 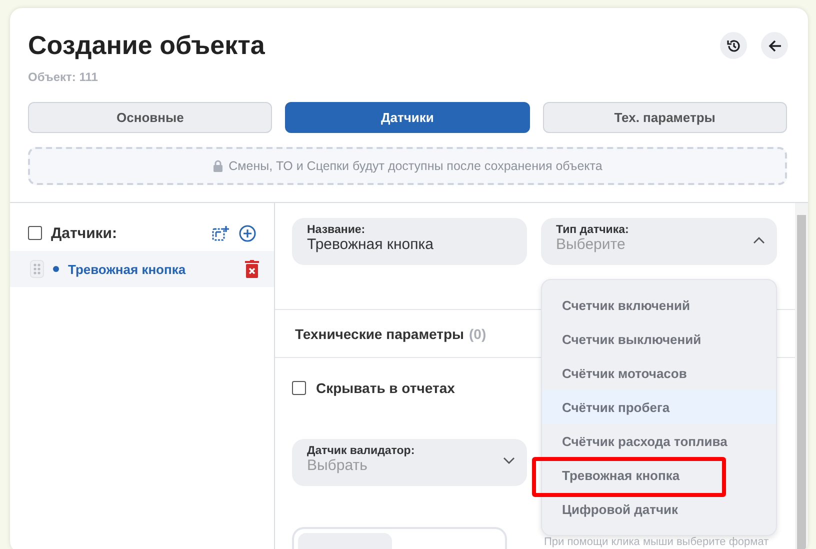 I want to click on dropdown-option: Счётчик расхода топлива, so click(x=659, y=441).